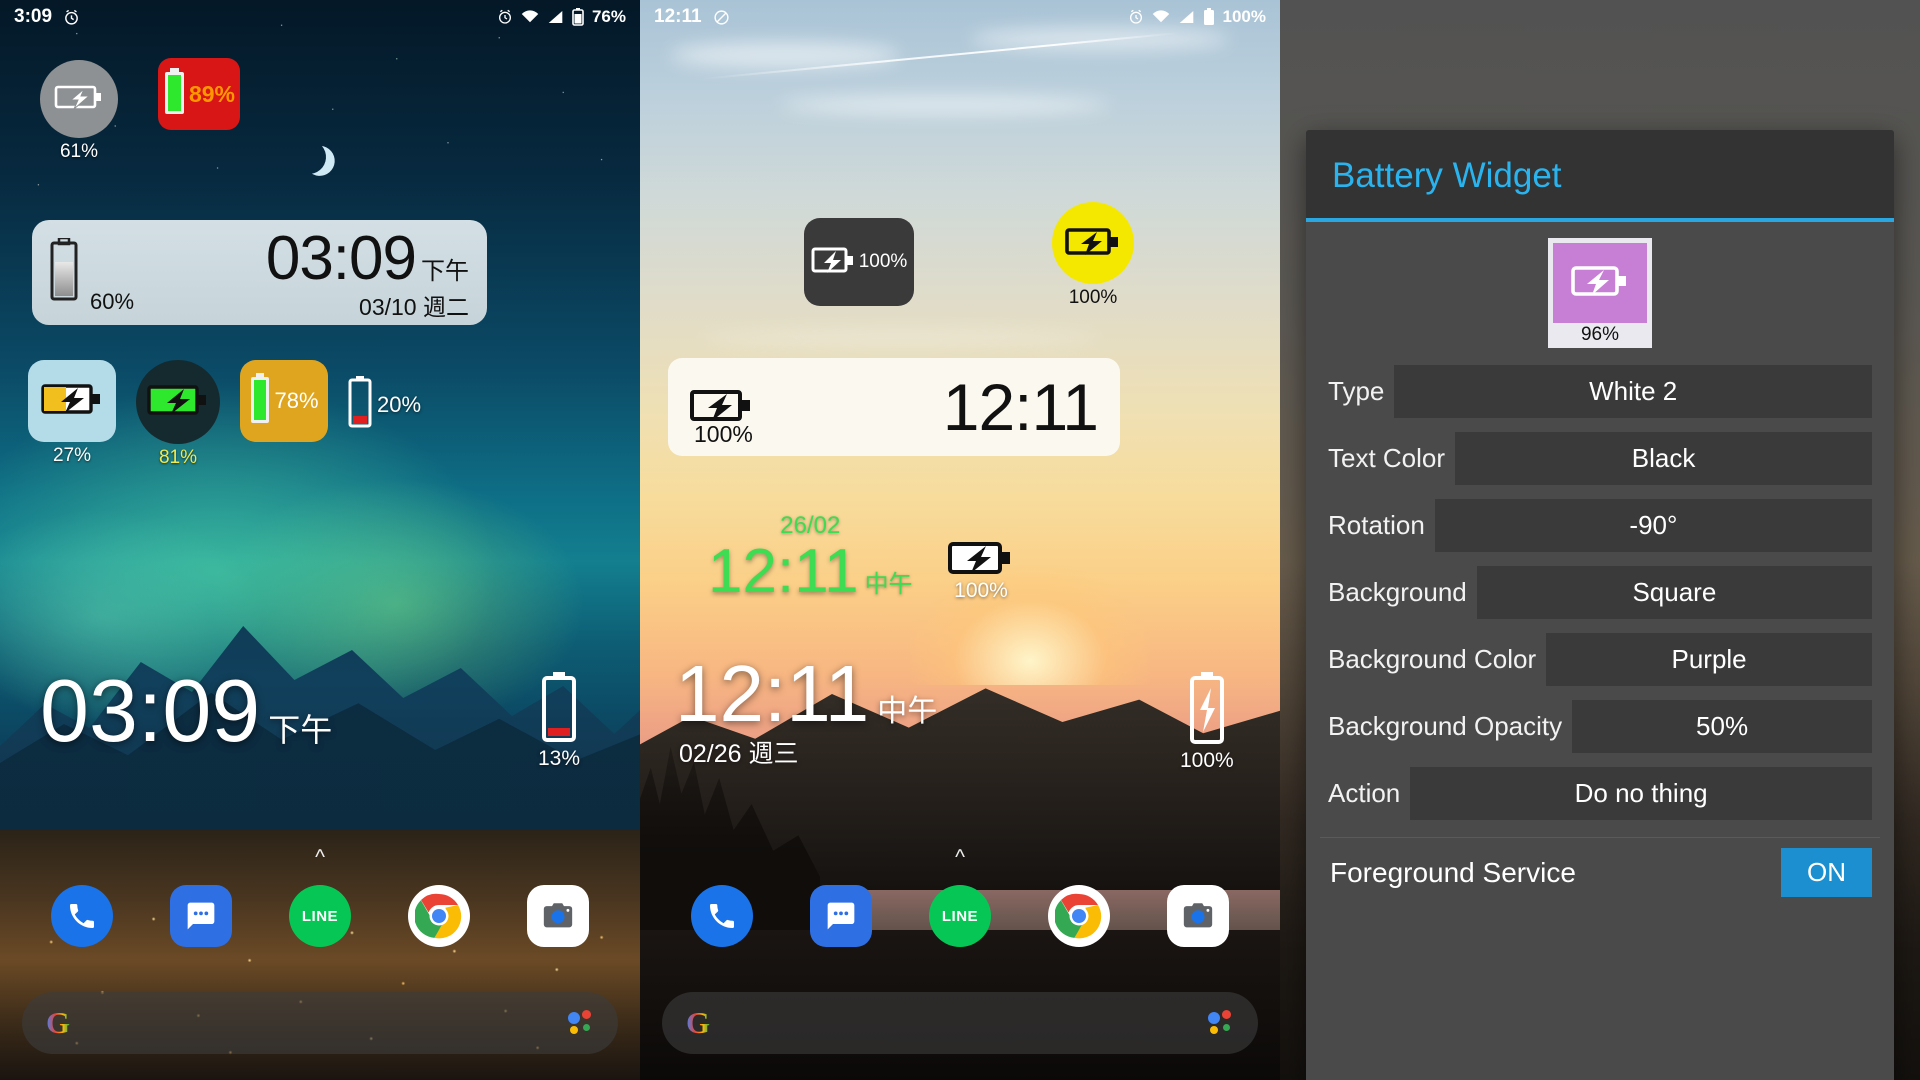  Describe the element at coordinates (1030, 625) in the screenshot. I see `sun-glow` at that location.